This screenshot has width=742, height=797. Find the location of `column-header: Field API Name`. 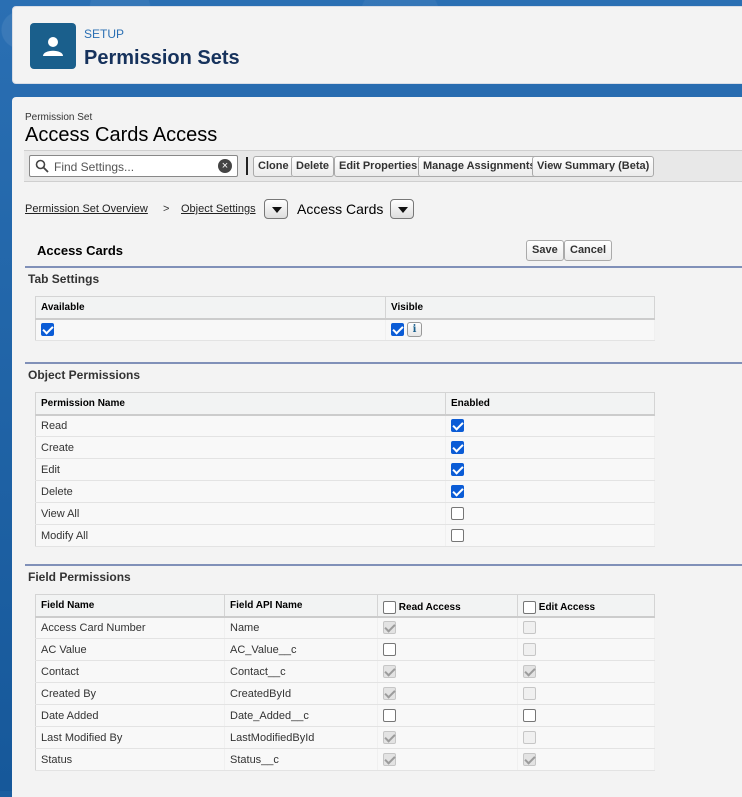

column-header: Field API Name is located at coordinates (301, 606).